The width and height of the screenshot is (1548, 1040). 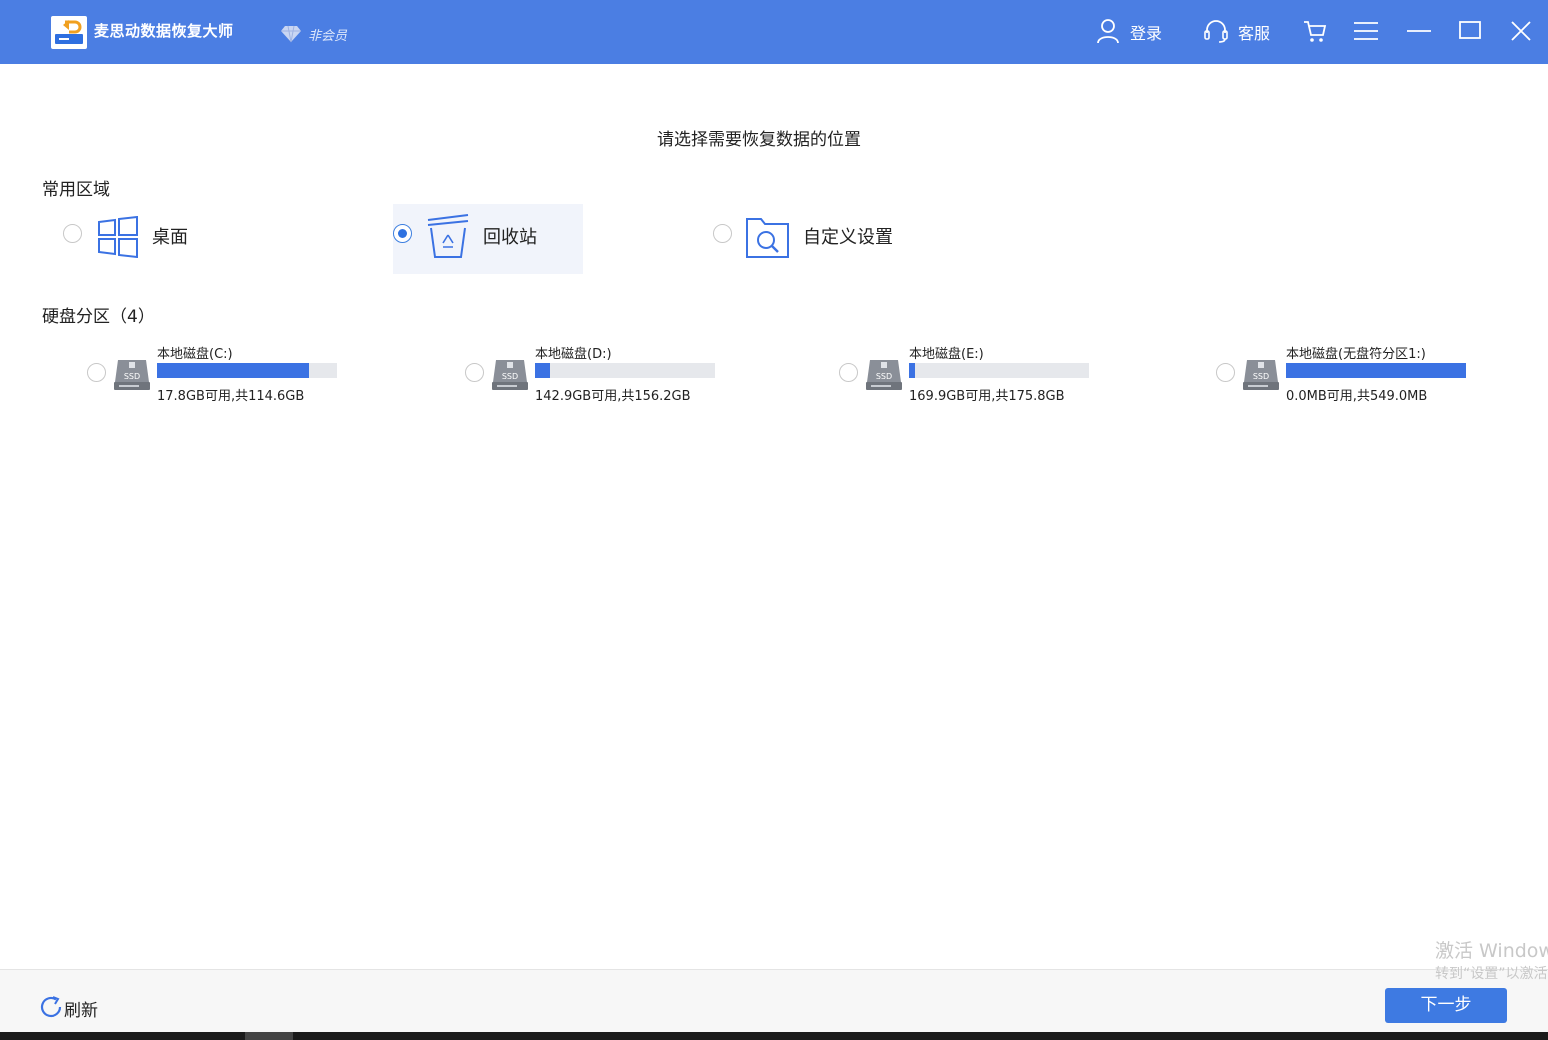 What do you see at coordinates (1470, 33) in the screenshot?
I see `maximize-icon` at bounding box center [1470, 33].